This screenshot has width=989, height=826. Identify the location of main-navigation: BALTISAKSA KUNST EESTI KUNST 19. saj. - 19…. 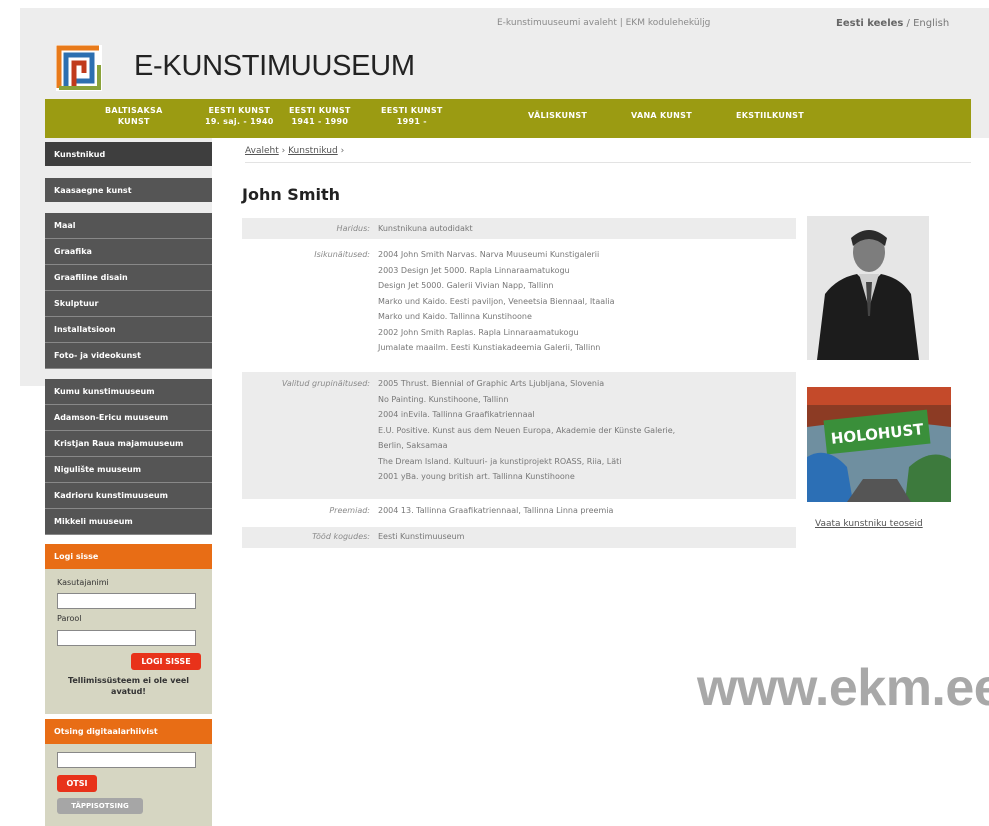
(508, 118).